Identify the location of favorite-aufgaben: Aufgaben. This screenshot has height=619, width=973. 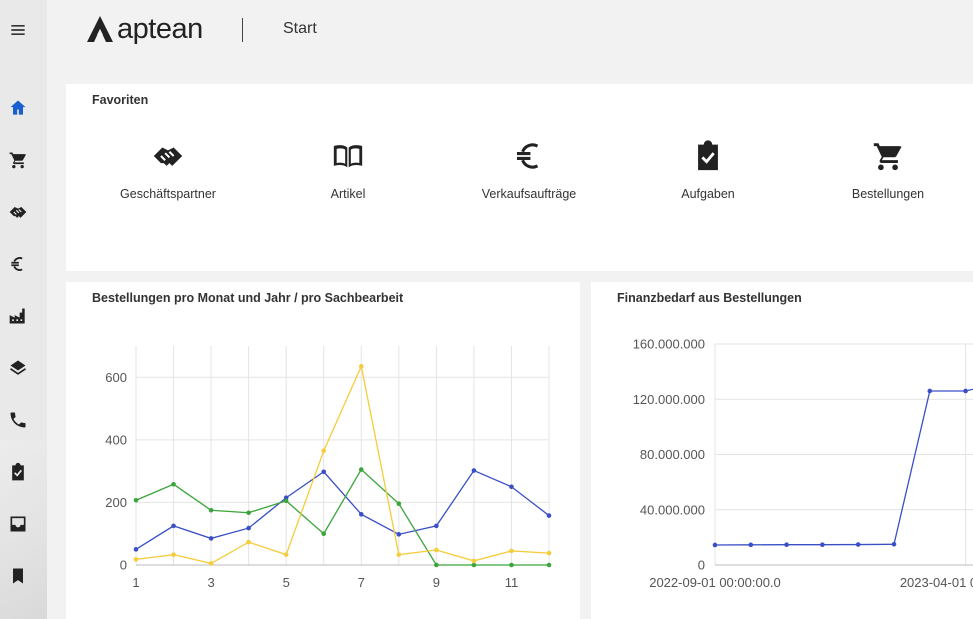
(708, 170).